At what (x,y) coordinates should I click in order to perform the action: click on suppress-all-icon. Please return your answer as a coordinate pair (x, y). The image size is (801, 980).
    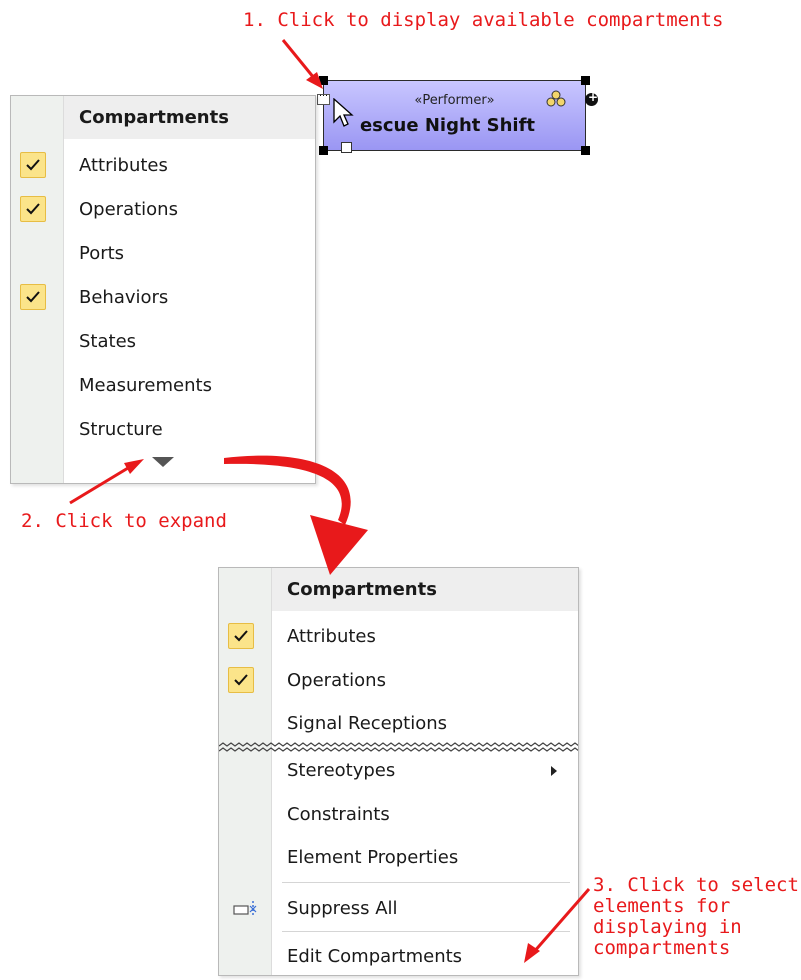
    Looking at the image, I should click on (245, 909).